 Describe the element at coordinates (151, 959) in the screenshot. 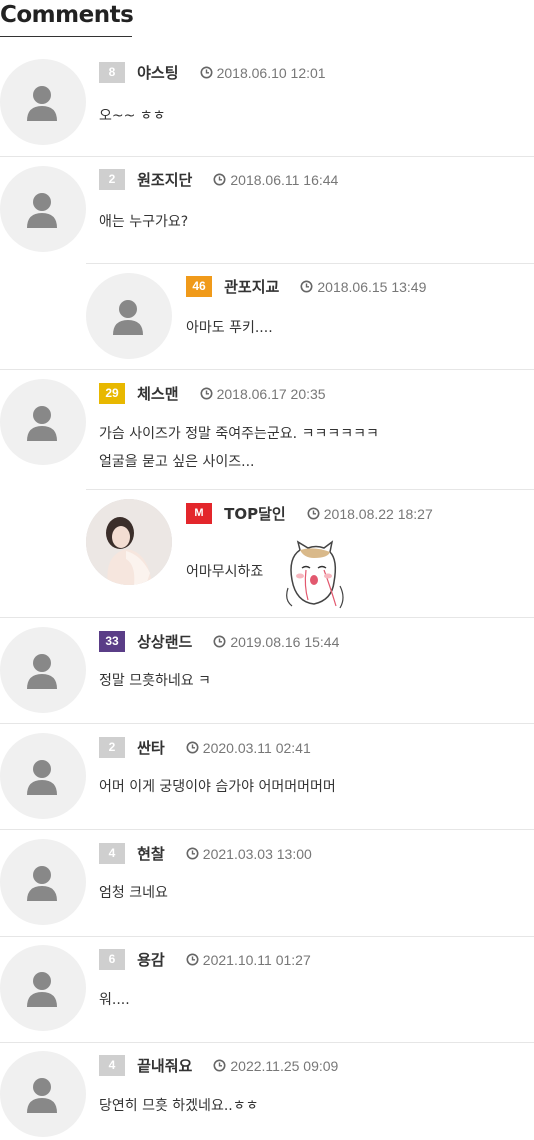

I see `author-name: 용감` at that location.